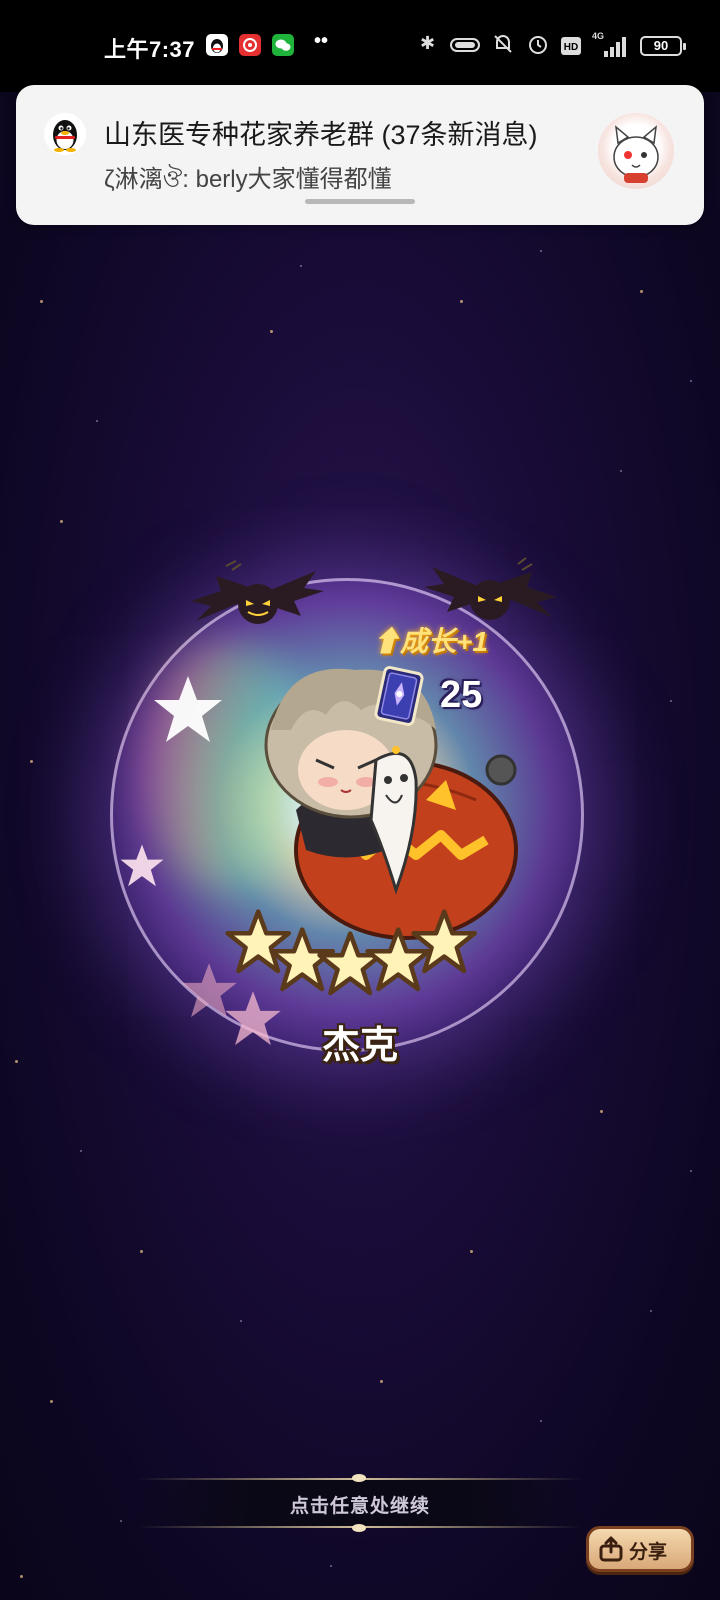 The image size is (720, 1600). What do you see at coordinates (257, 592) in the screenshot?
I see `bat-left-icon` at bounding box center [257, 592].